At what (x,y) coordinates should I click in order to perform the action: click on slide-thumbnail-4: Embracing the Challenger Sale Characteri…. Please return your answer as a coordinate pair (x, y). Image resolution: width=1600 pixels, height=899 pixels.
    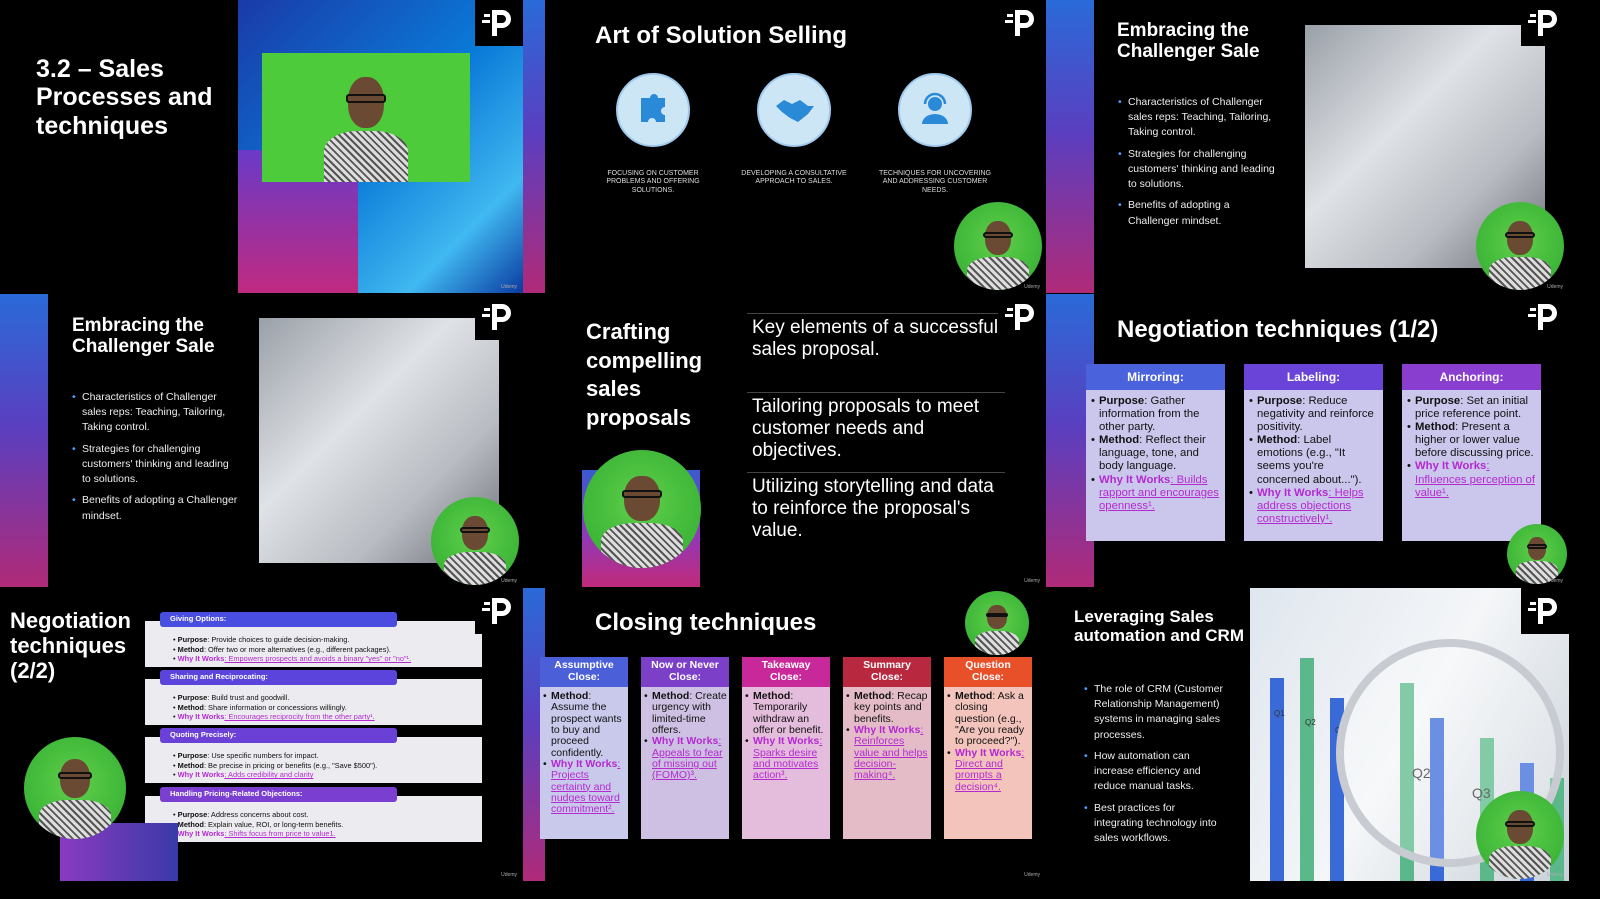
    Looking at the image, I should click on (261, 440).